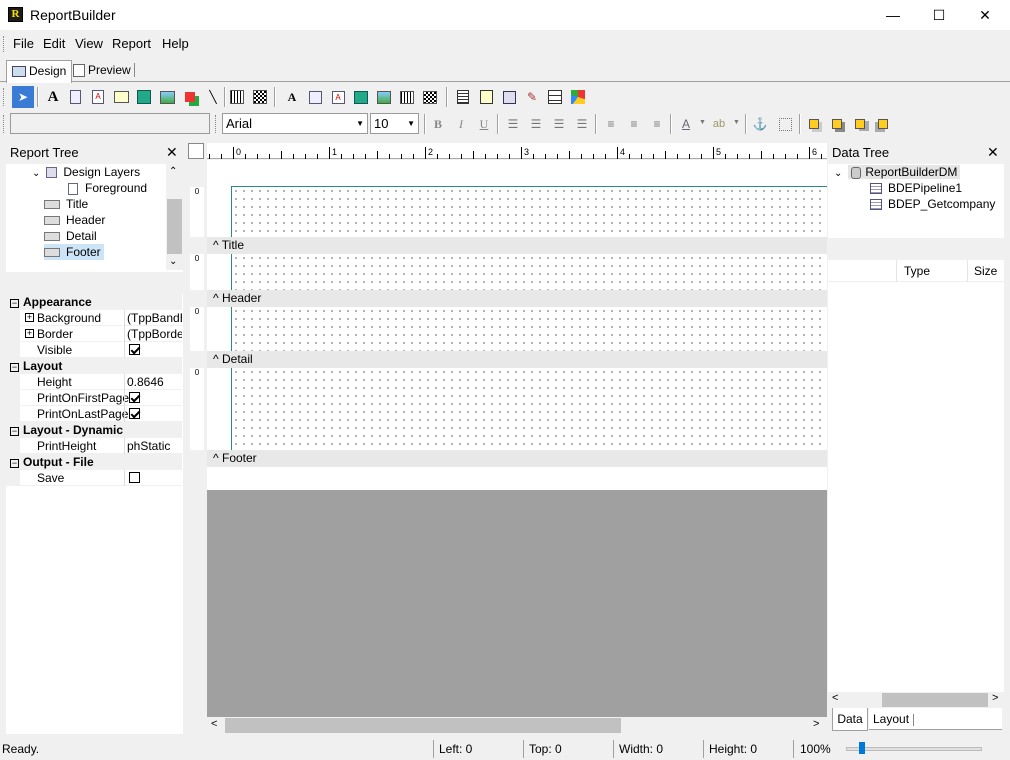 The height and width of the screenshot is (760, 1010). I want to click on column-size: Size, so click(985, 271).